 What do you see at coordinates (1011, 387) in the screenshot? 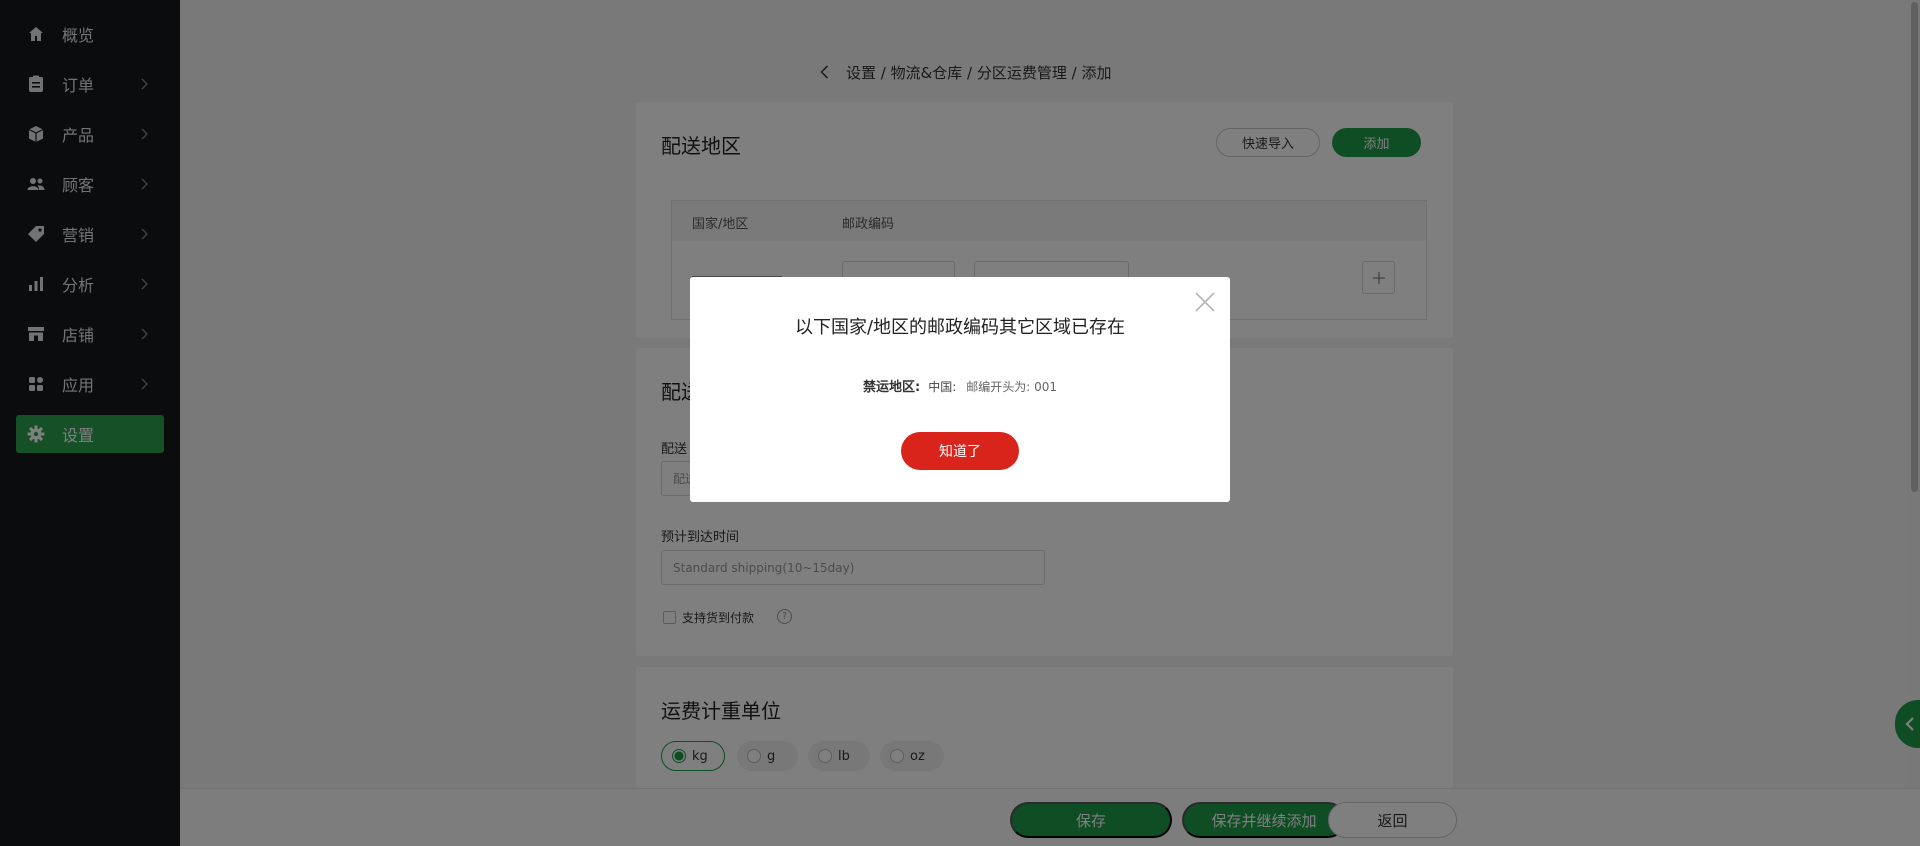
I see `message-value: 邮编开头为: 001` at bounding box center [1011, 387].